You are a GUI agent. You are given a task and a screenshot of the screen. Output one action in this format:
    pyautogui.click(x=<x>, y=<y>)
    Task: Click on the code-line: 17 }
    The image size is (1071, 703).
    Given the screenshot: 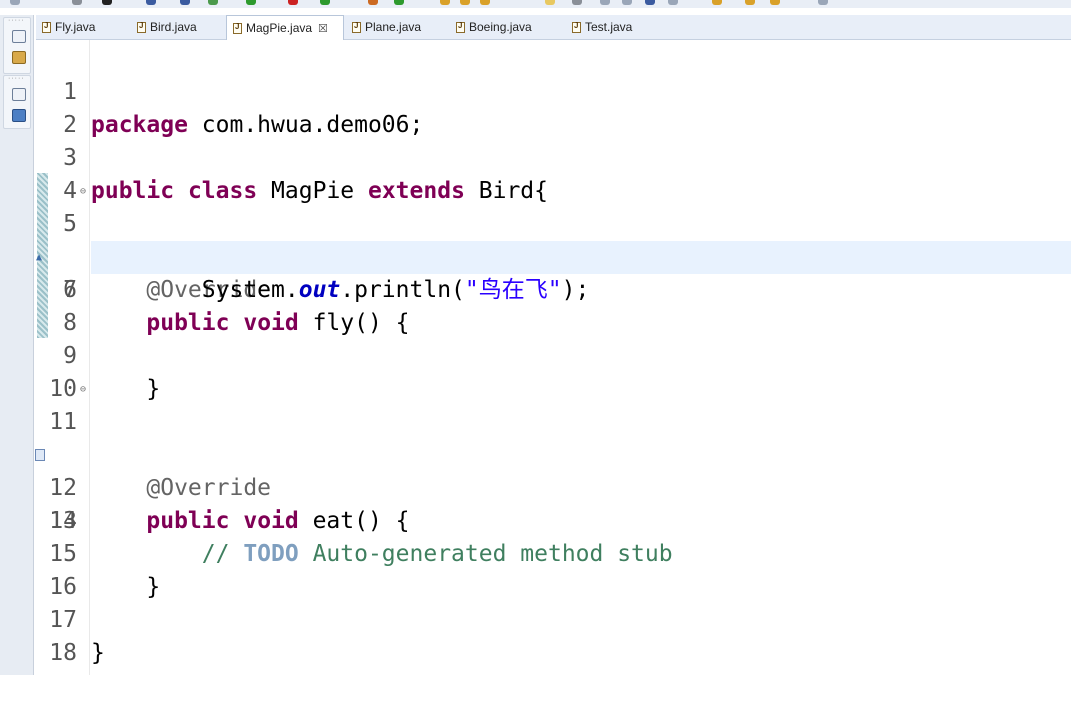 What is the action you would take?
    pyautogui.click(x=552, y=618)
    